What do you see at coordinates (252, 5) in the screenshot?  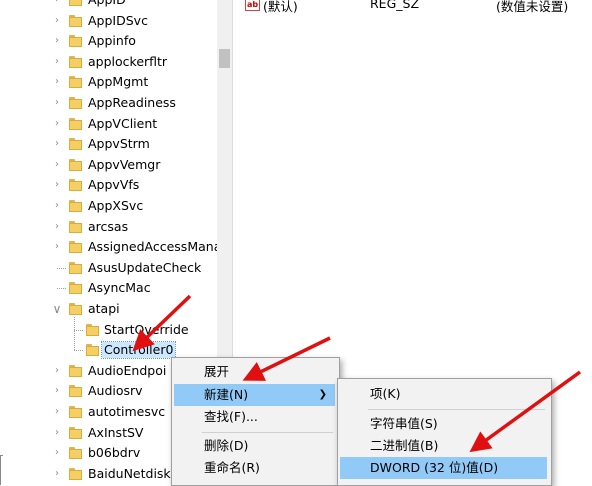 I see `string-value-icon: ab` at bounding box center [252, 5].